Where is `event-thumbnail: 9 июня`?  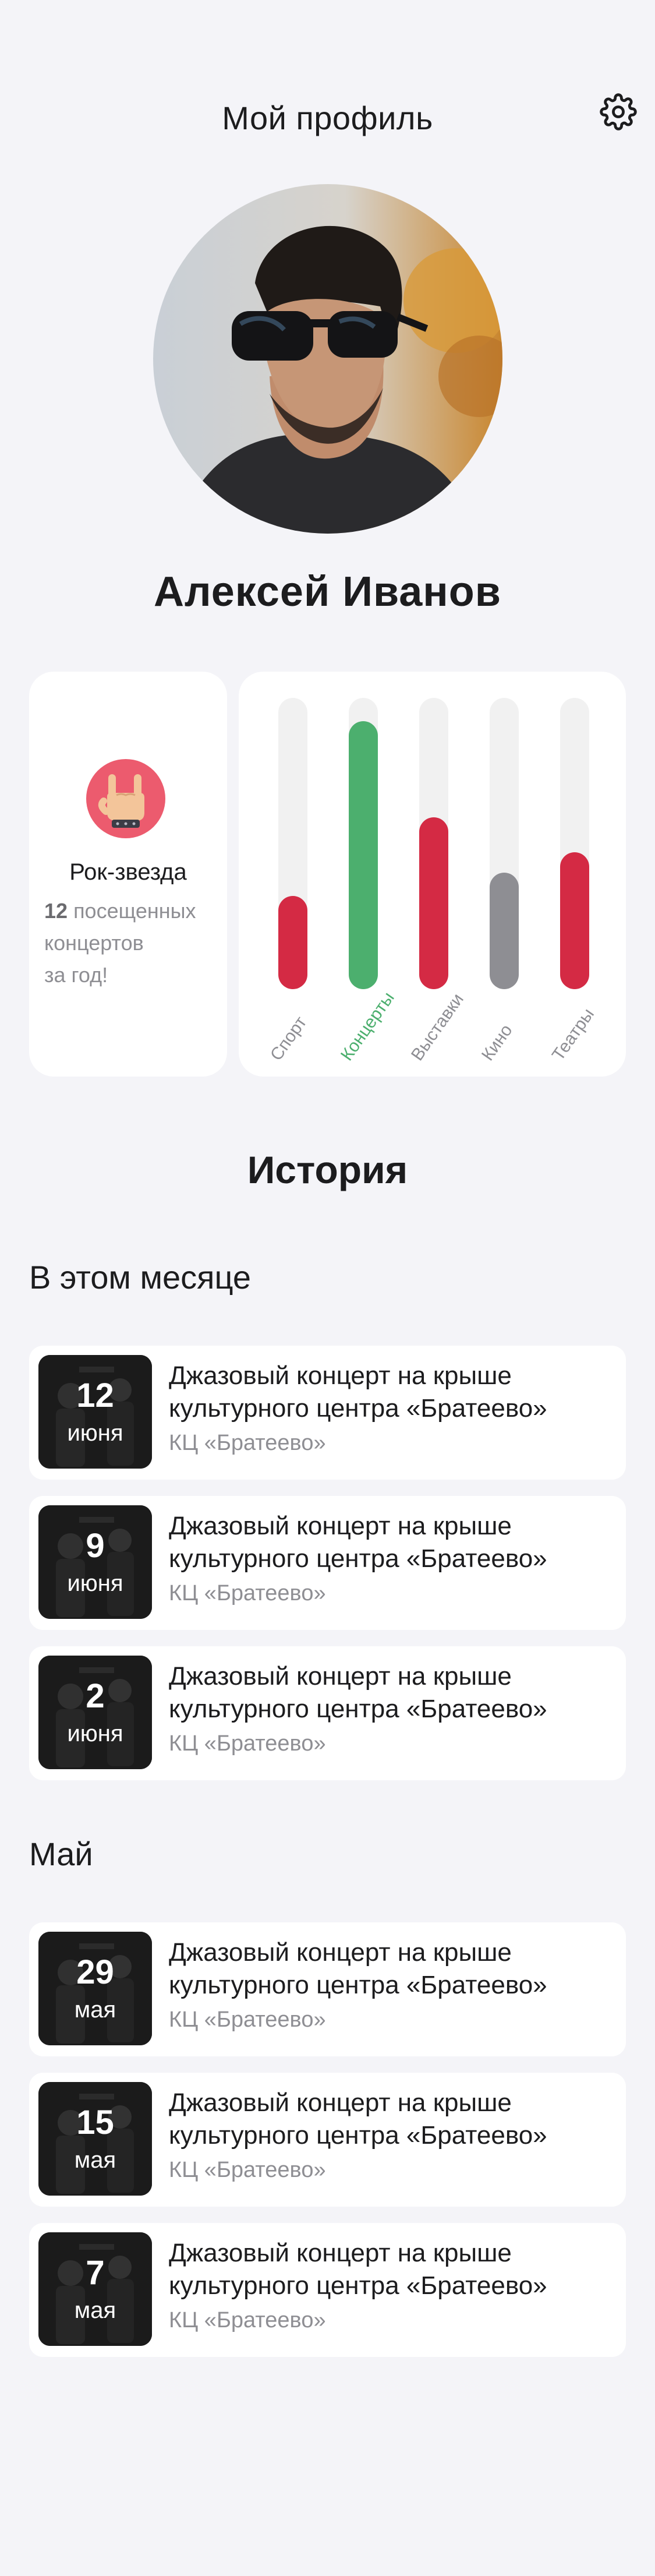
event-thumbnail: 9 июня is located at coordinates (95, 1562).